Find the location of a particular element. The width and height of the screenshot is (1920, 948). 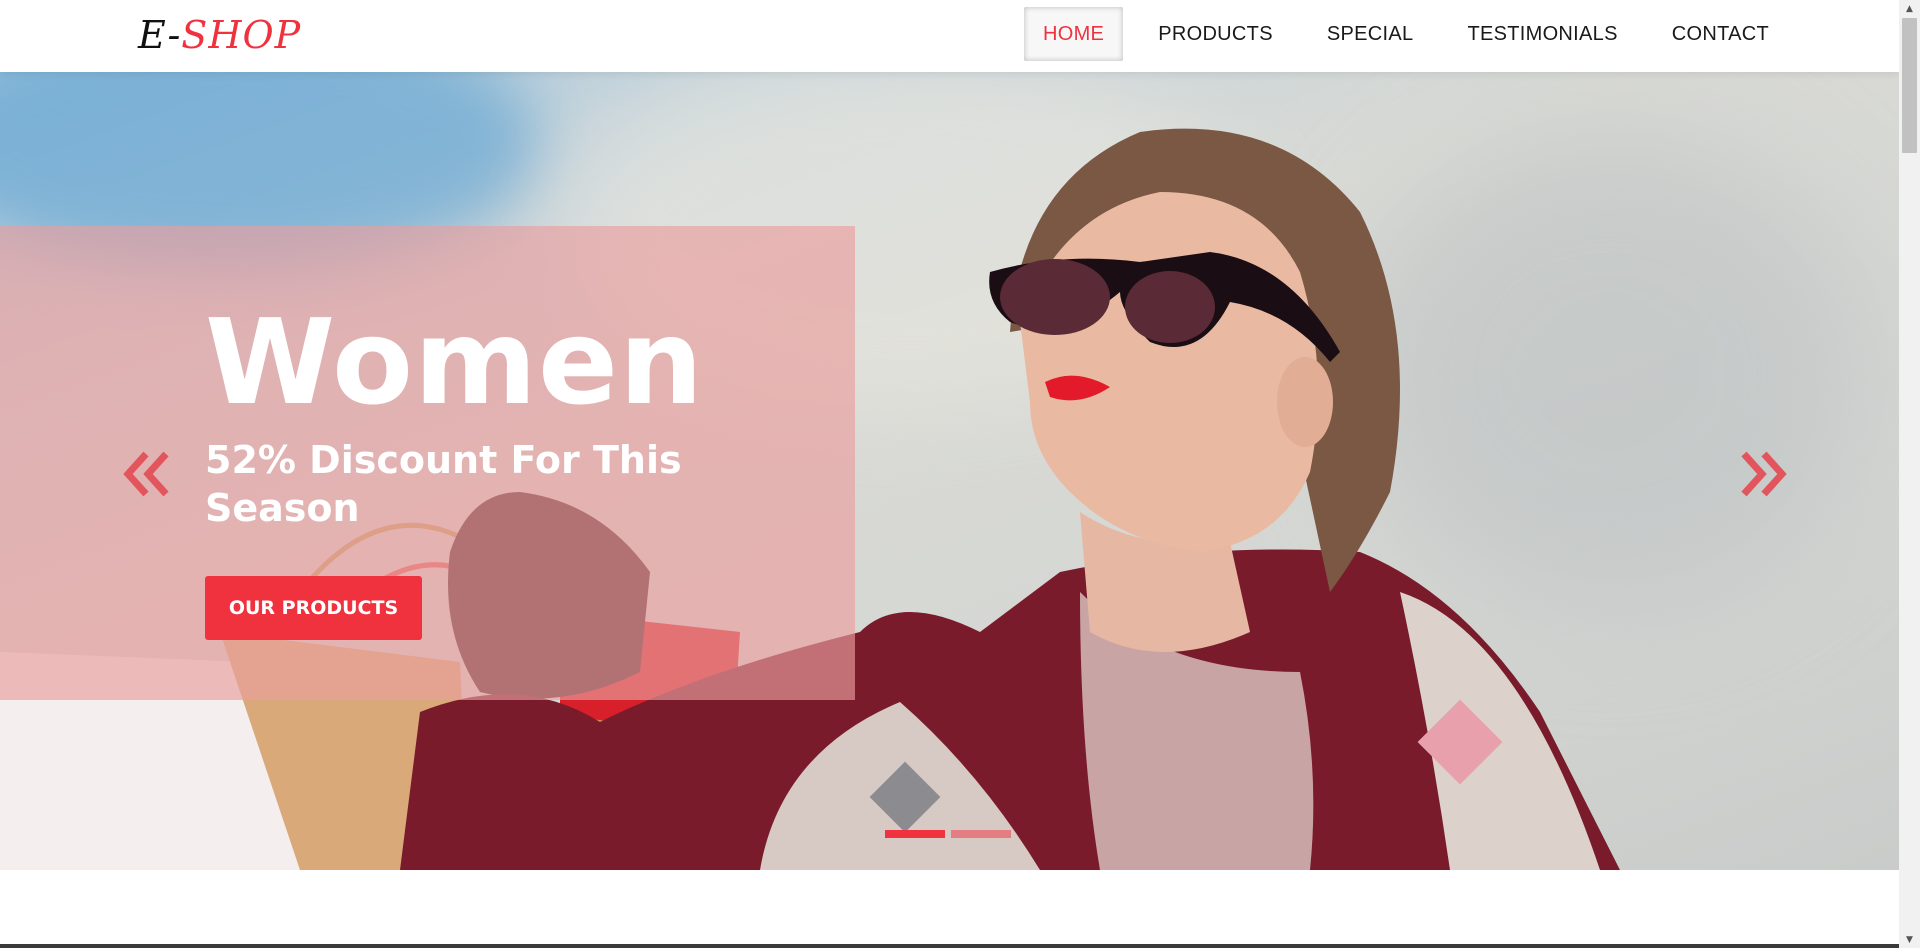

vertical-scrollbar: ▲ ▼ is located at coordinates (1909, 474).